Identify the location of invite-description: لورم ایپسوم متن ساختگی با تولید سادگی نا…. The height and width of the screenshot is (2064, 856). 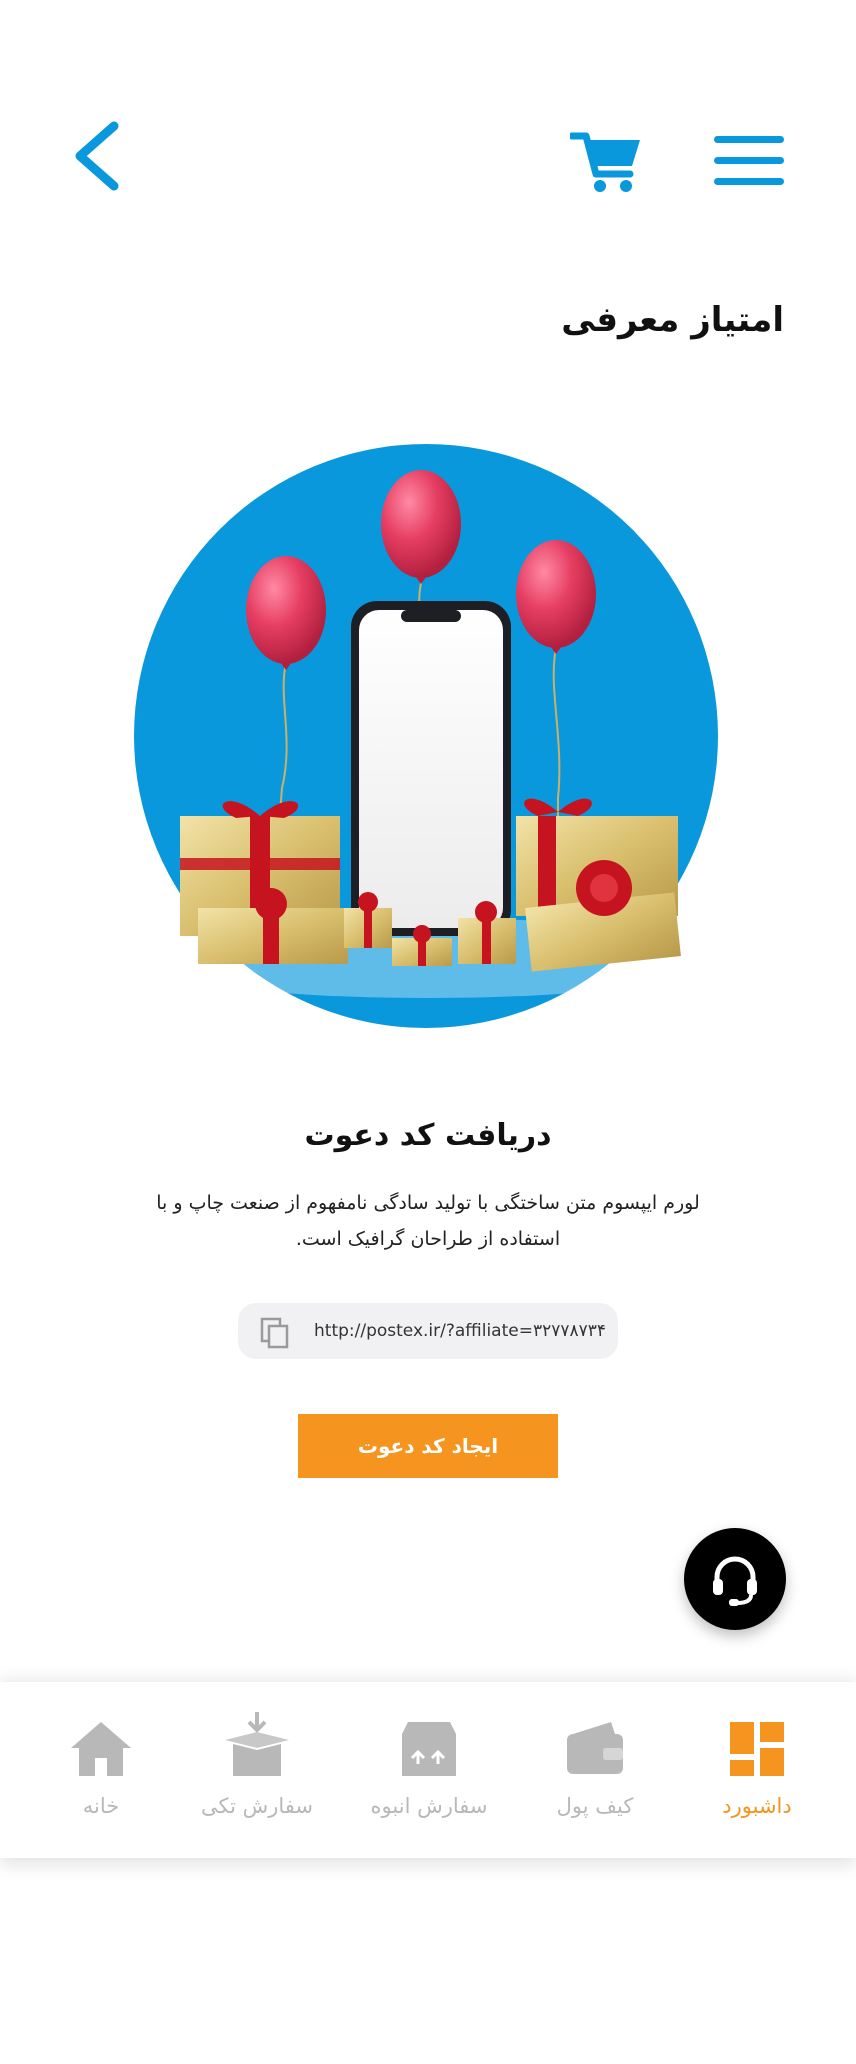
(428, 1221).